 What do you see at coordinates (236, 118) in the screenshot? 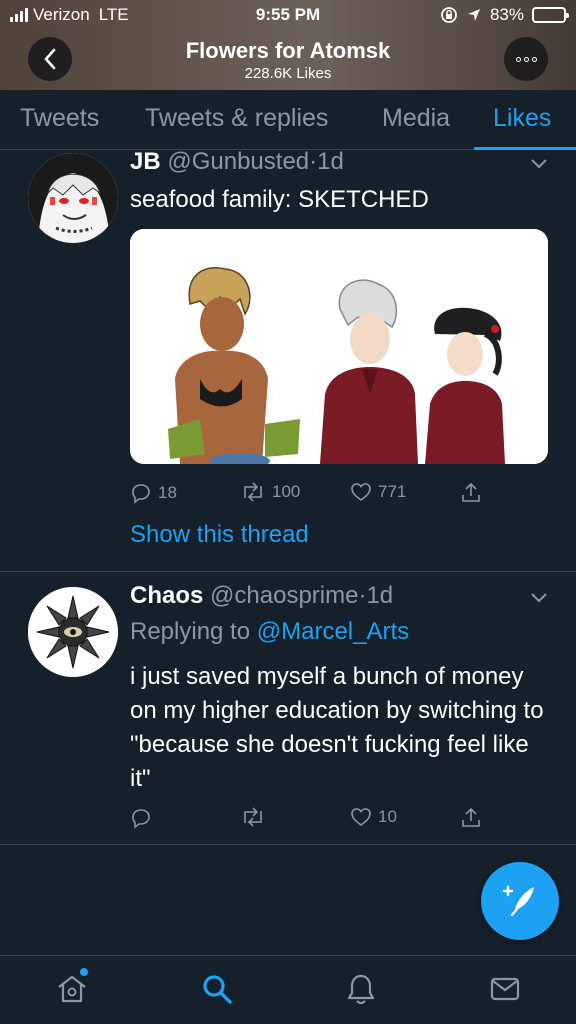
I see `tab-tweets-replies: Tweets & replies` at bounding box center [236, 118].